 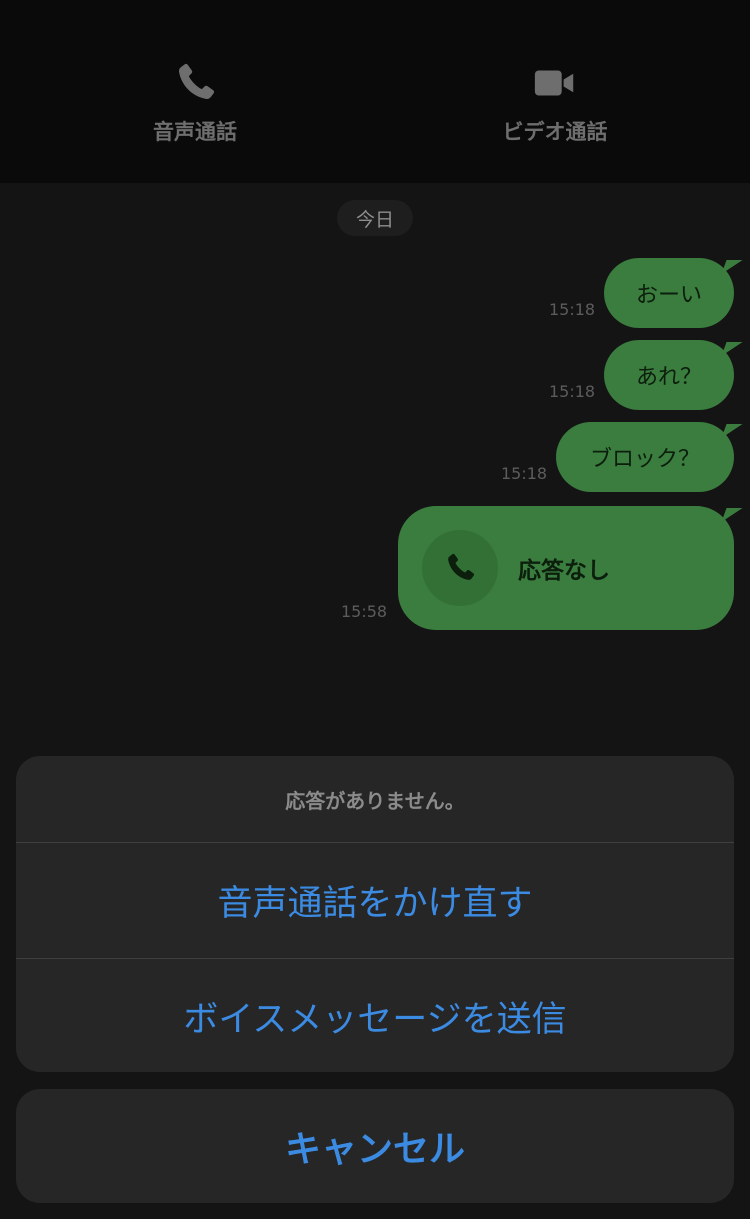 I want to click on message-text: ブロック？, so click(x=644, y=459).